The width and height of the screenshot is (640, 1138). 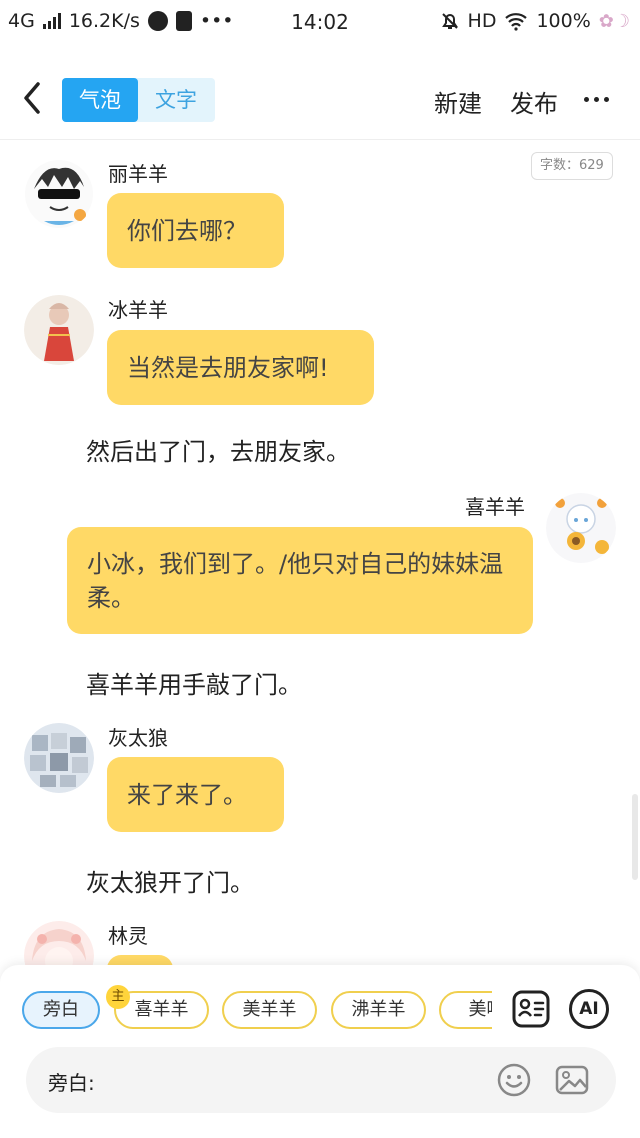 I want to click on mode-toggle: 气泡 文字, so click(x=138, y=100).